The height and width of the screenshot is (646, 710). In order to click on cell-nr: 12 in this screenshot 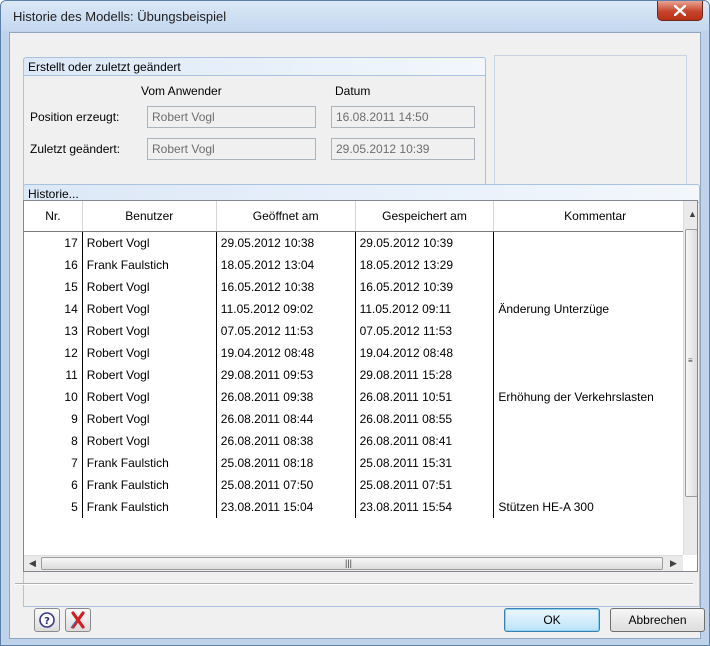, I will do `click(53, 353)`.